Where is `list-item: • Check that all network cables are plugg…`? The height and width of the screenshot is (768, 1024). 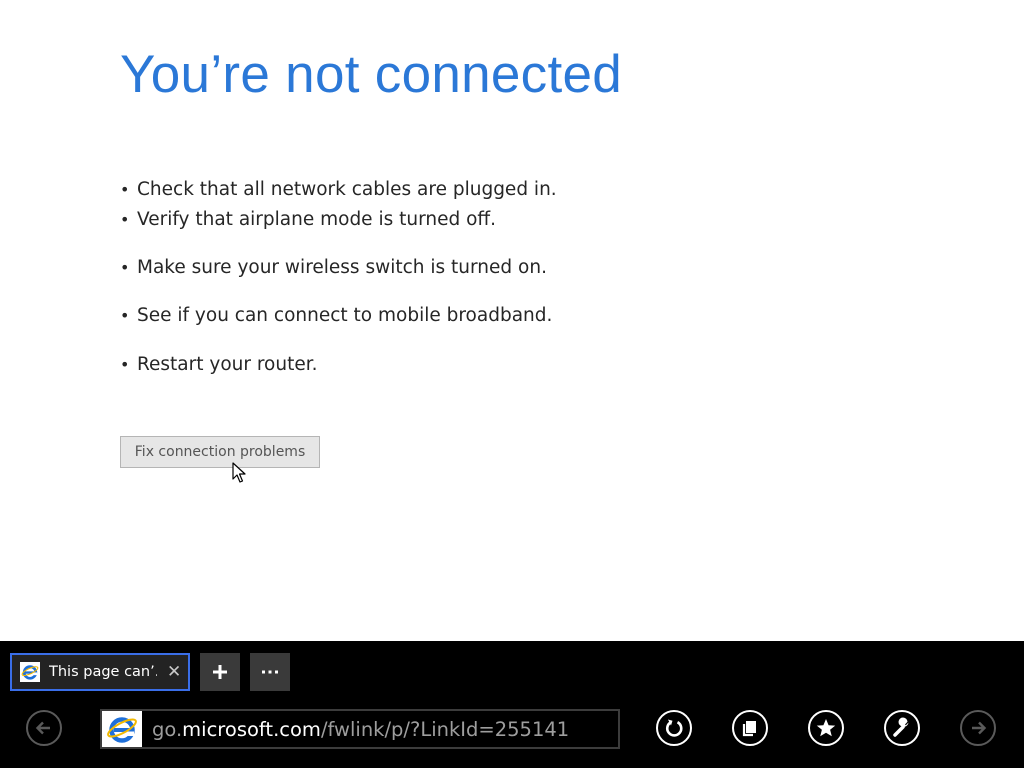 list-item: • Check that all network cables are plugg… is located at coordinates (338, 192).